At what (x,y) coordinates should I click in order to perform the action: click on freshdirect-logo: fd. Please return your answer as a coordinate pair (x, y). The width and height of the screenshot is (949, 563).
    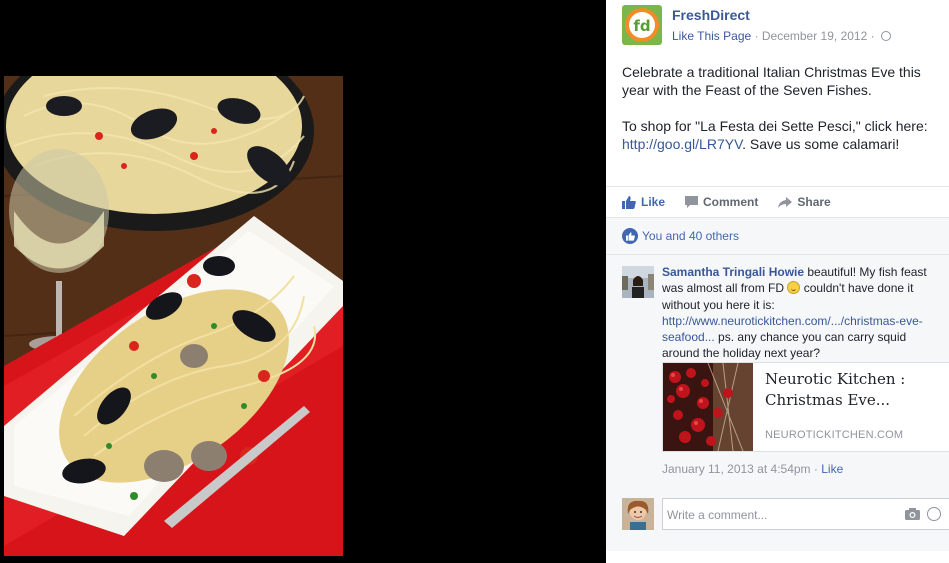
    Looking at the image, I should click on (642, 25).